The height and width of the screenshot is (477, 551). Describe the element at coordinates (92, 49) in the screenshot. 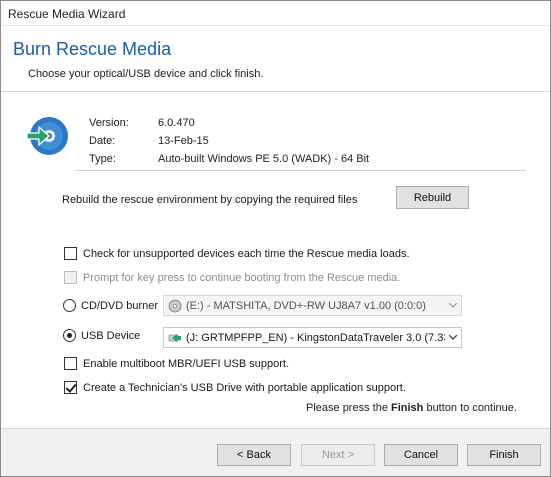

I see `page-title: Burn Rescue Media` at that location.